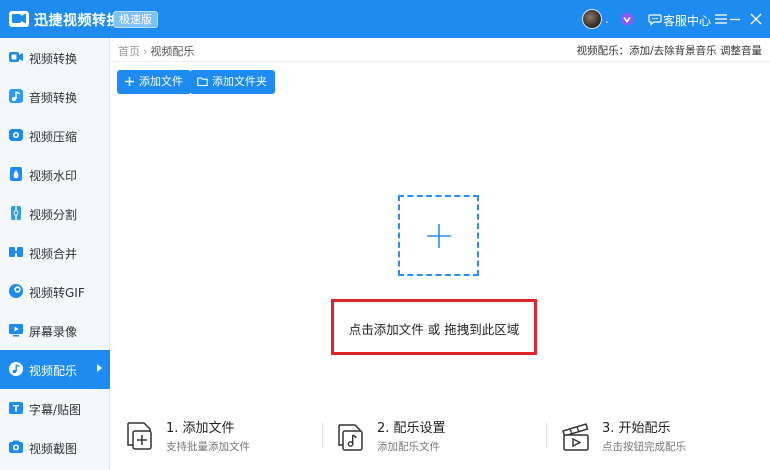  I want to click on step-description: 点击按钮完成配乐, so click(644, 447).